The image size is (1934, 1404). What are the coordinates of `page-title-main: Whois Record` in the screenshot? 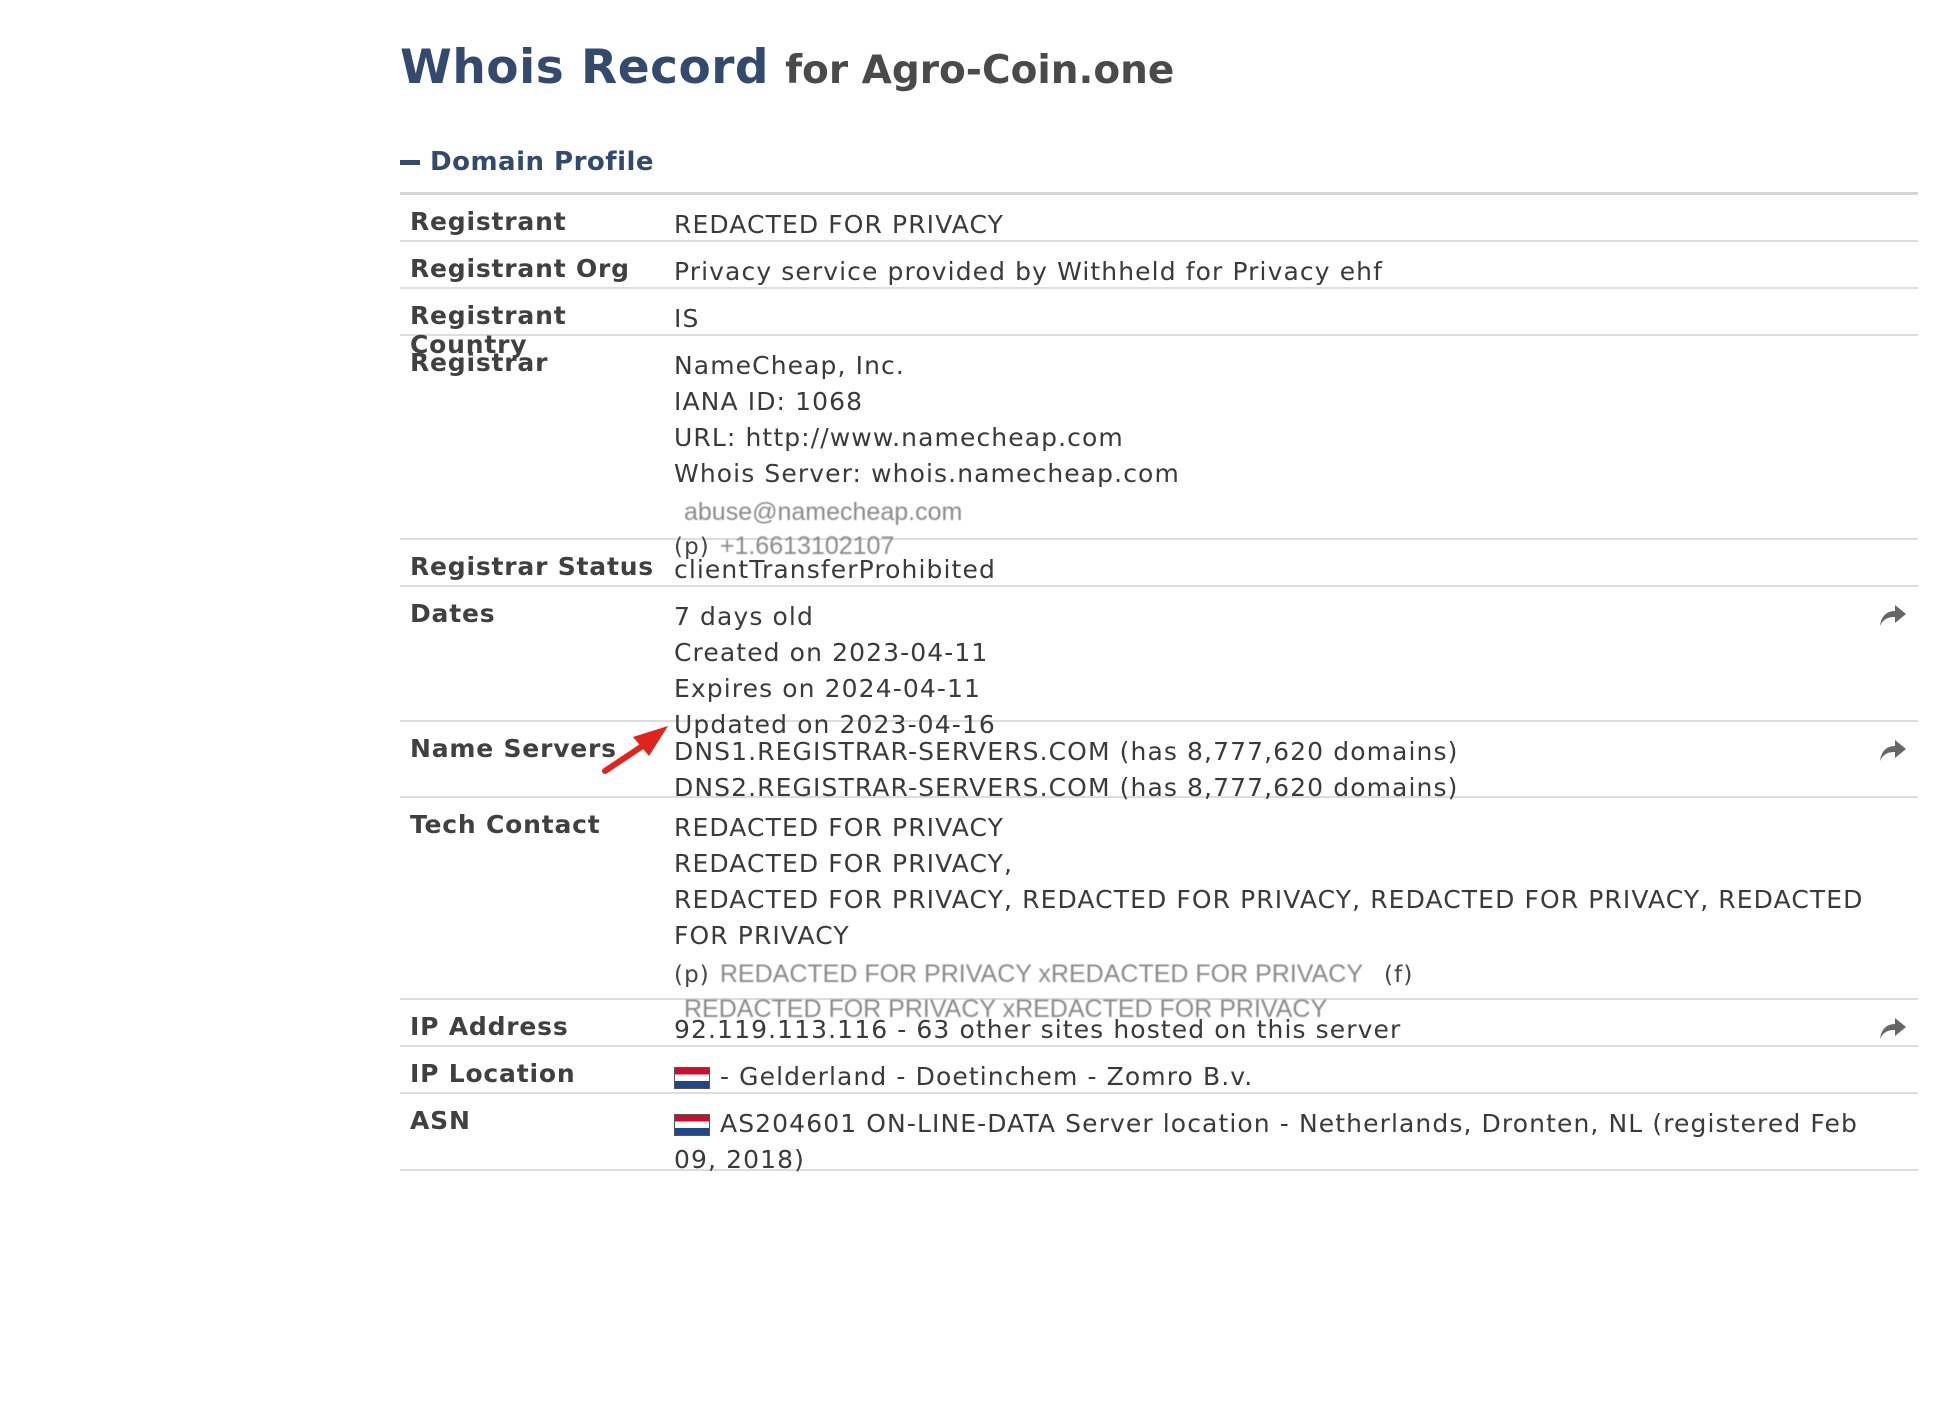 It's located at (585, 67).